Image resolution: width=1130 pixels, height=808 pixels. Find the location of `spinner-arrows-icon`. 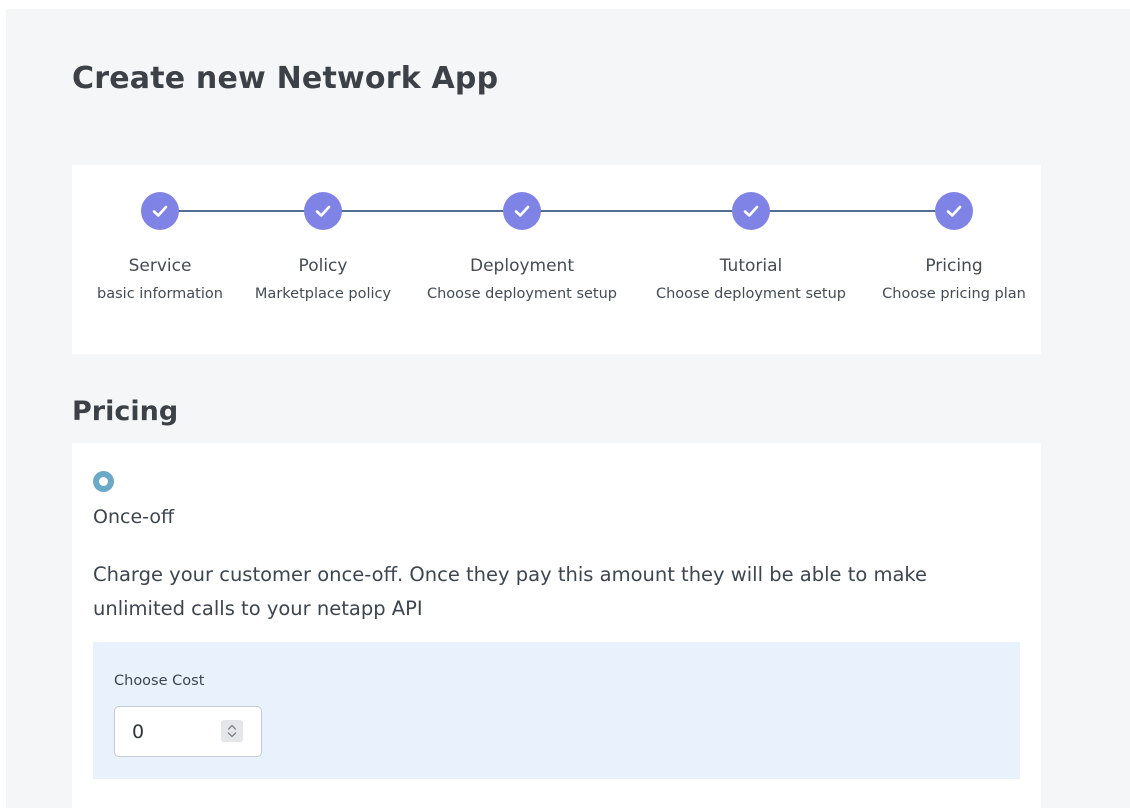

spinner-arrows-icon is located at coordinates (232, 731).